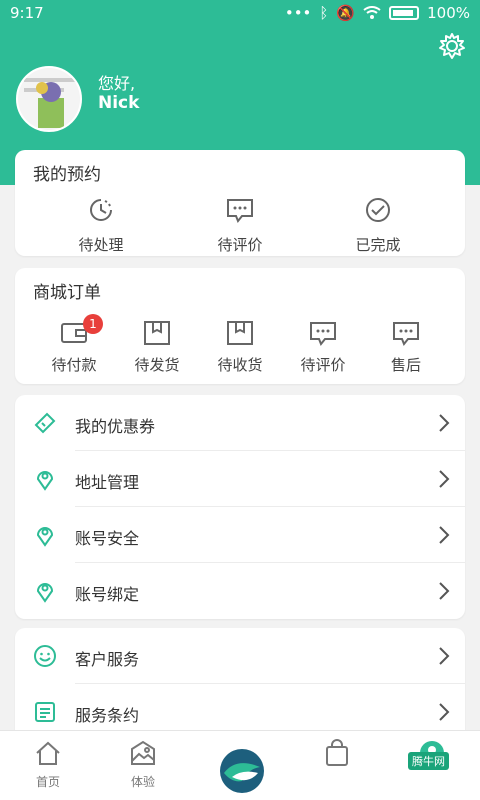 Image resolution: width=480 pixels, height=800 pixels. I want to click on order-pending-shipment: 待发货, so click(157, 347).